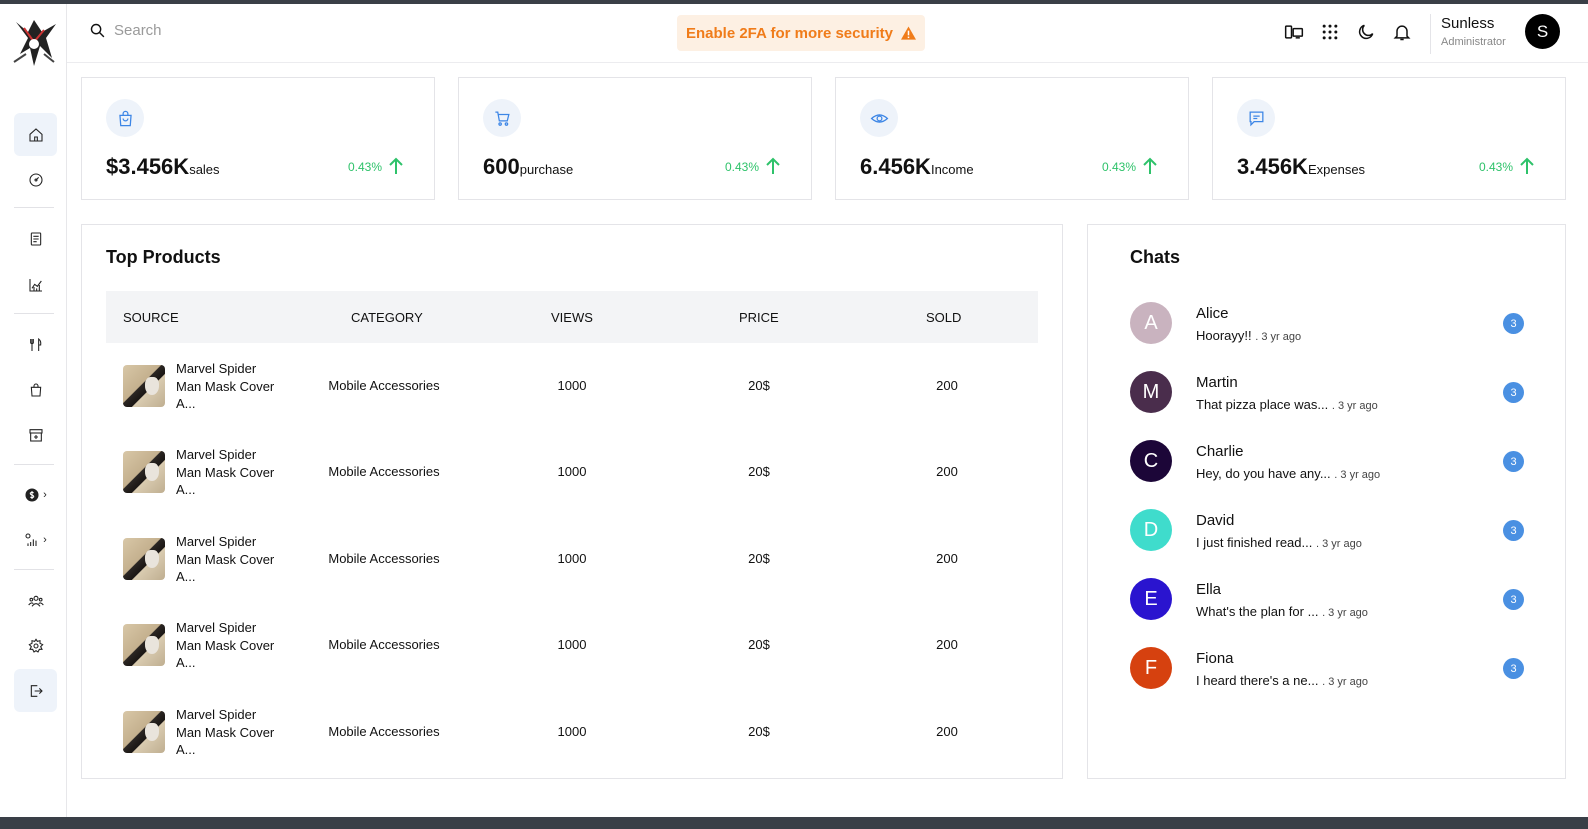 The height and width of the screenshot is (829, 1588). Describe the element at coordinates (501, 166) in the screenshot. I see `stat-value: 600` at that location.